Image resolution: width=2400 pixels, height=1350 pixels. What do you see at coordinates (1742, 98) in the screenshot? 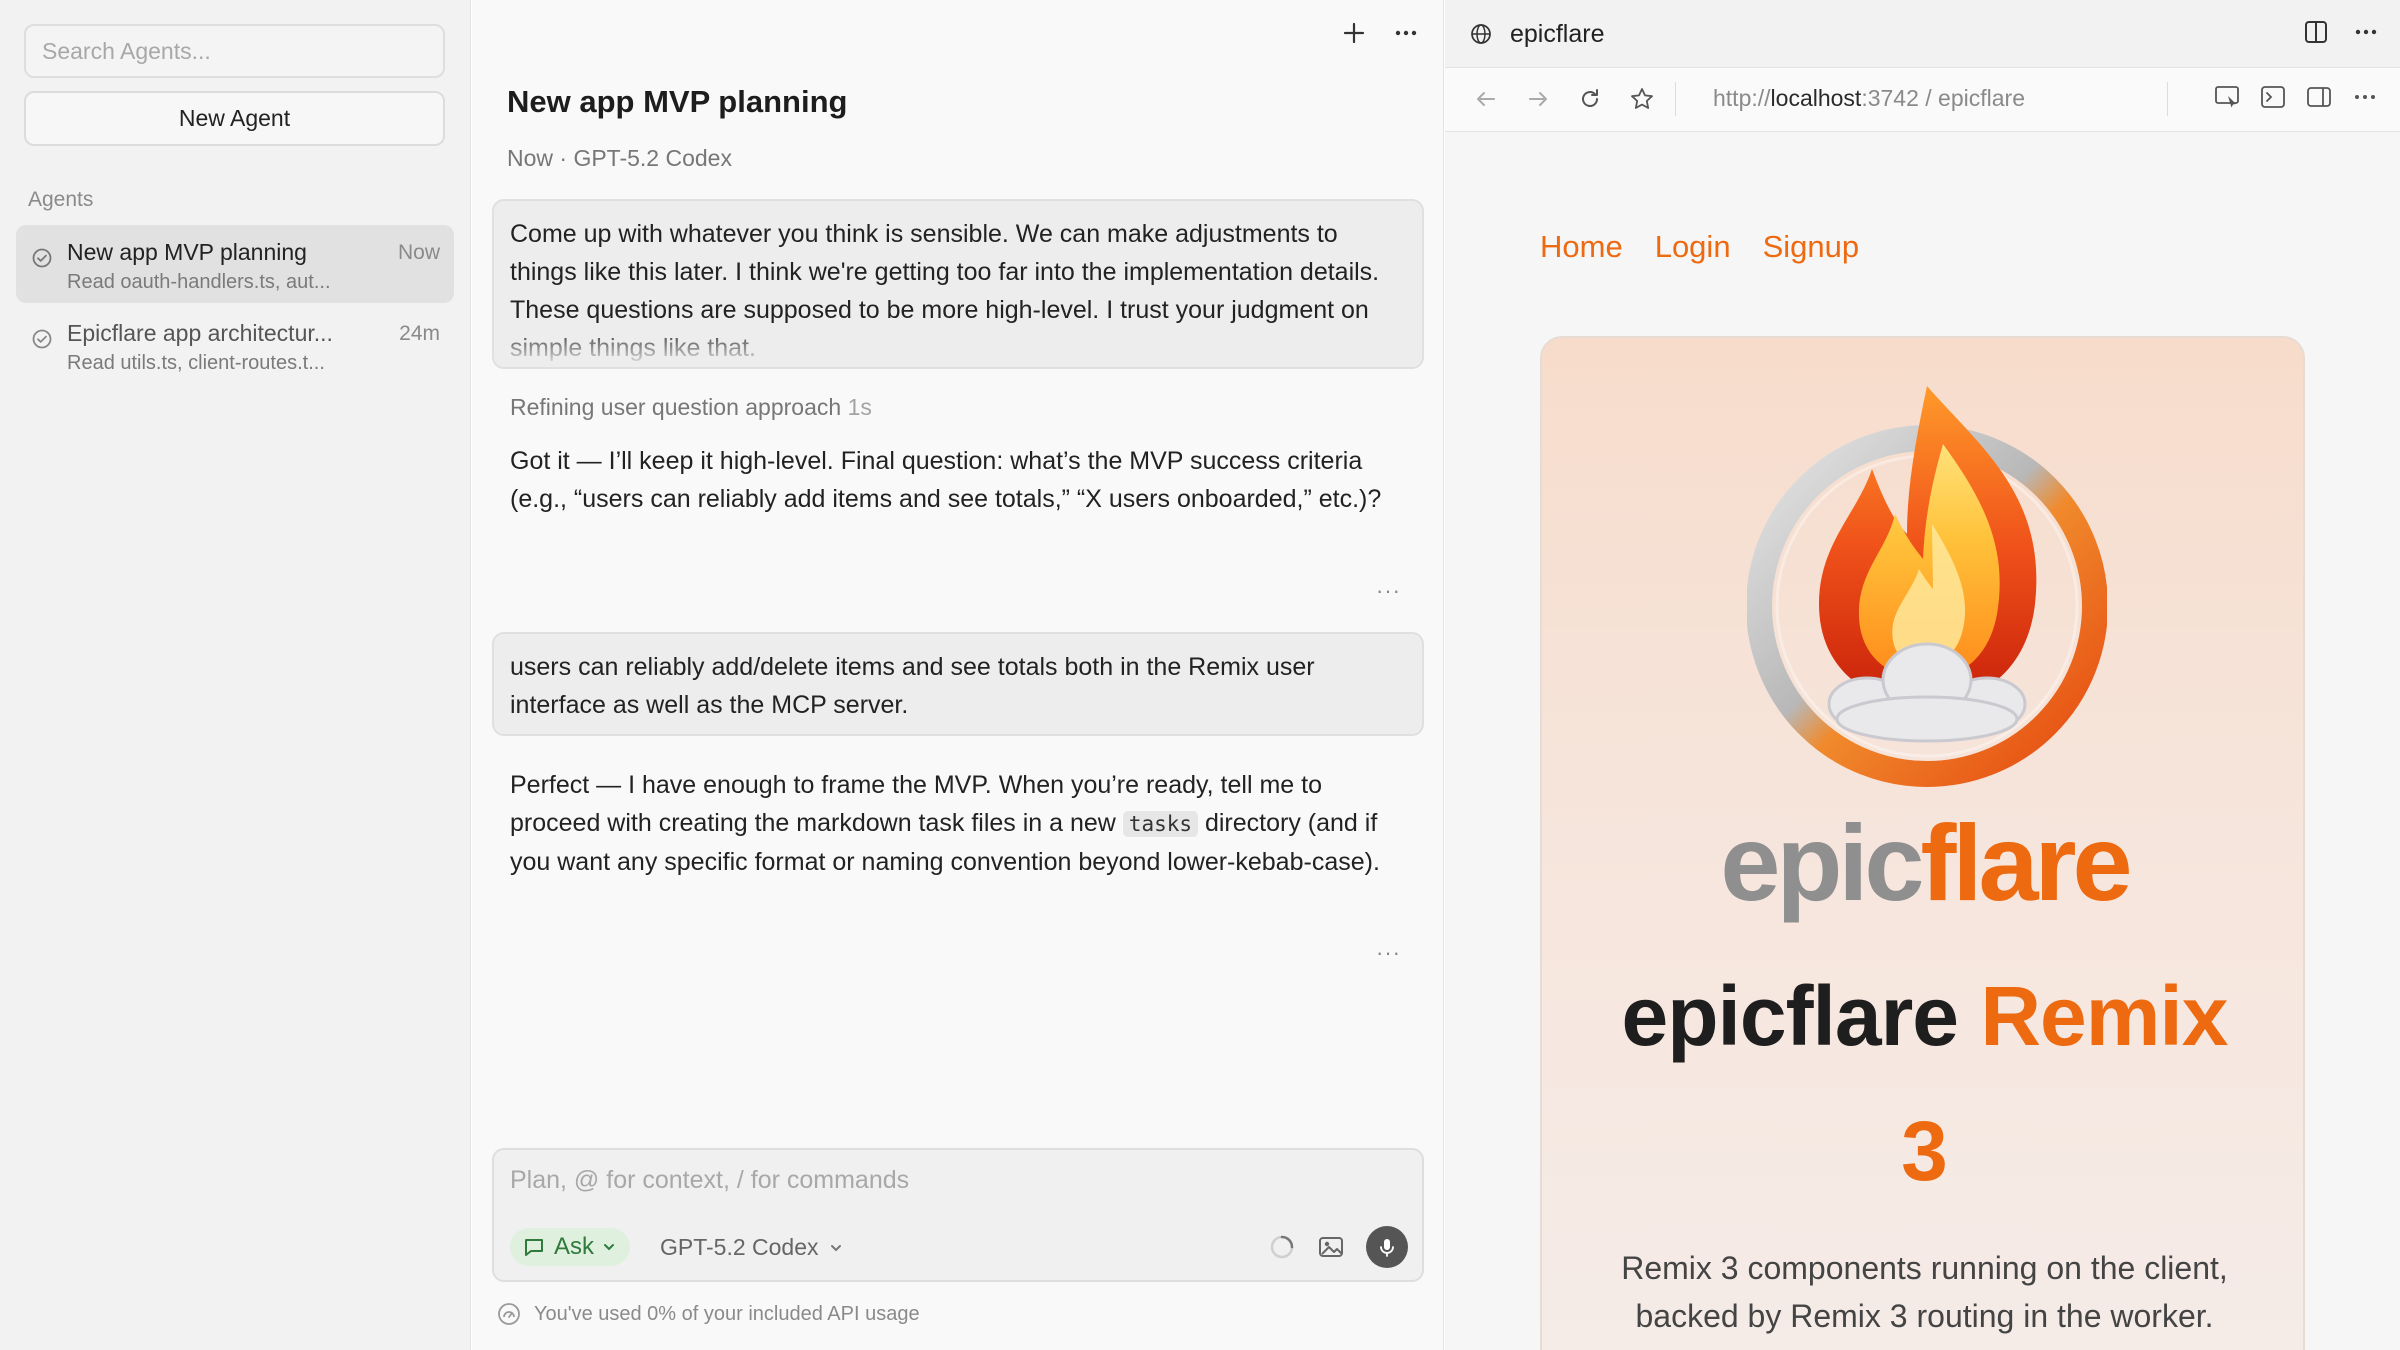
I see `url-prefix: http://` at bounding box center [1742, 98].